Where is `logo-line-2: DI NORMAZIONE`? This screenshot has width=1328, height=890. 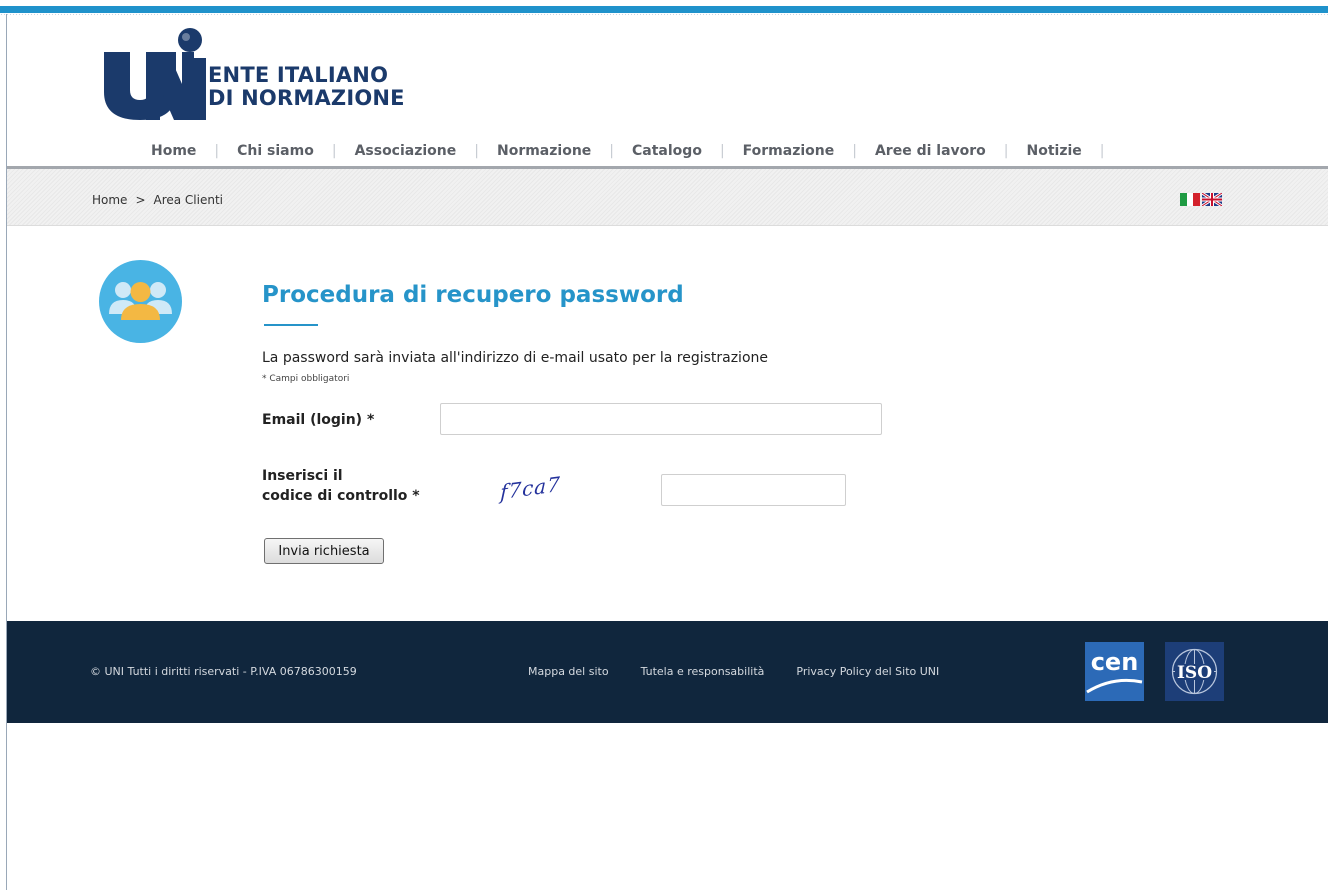 logo-line-2: DI NORMAZIONE is located at coordinates (306, 98).